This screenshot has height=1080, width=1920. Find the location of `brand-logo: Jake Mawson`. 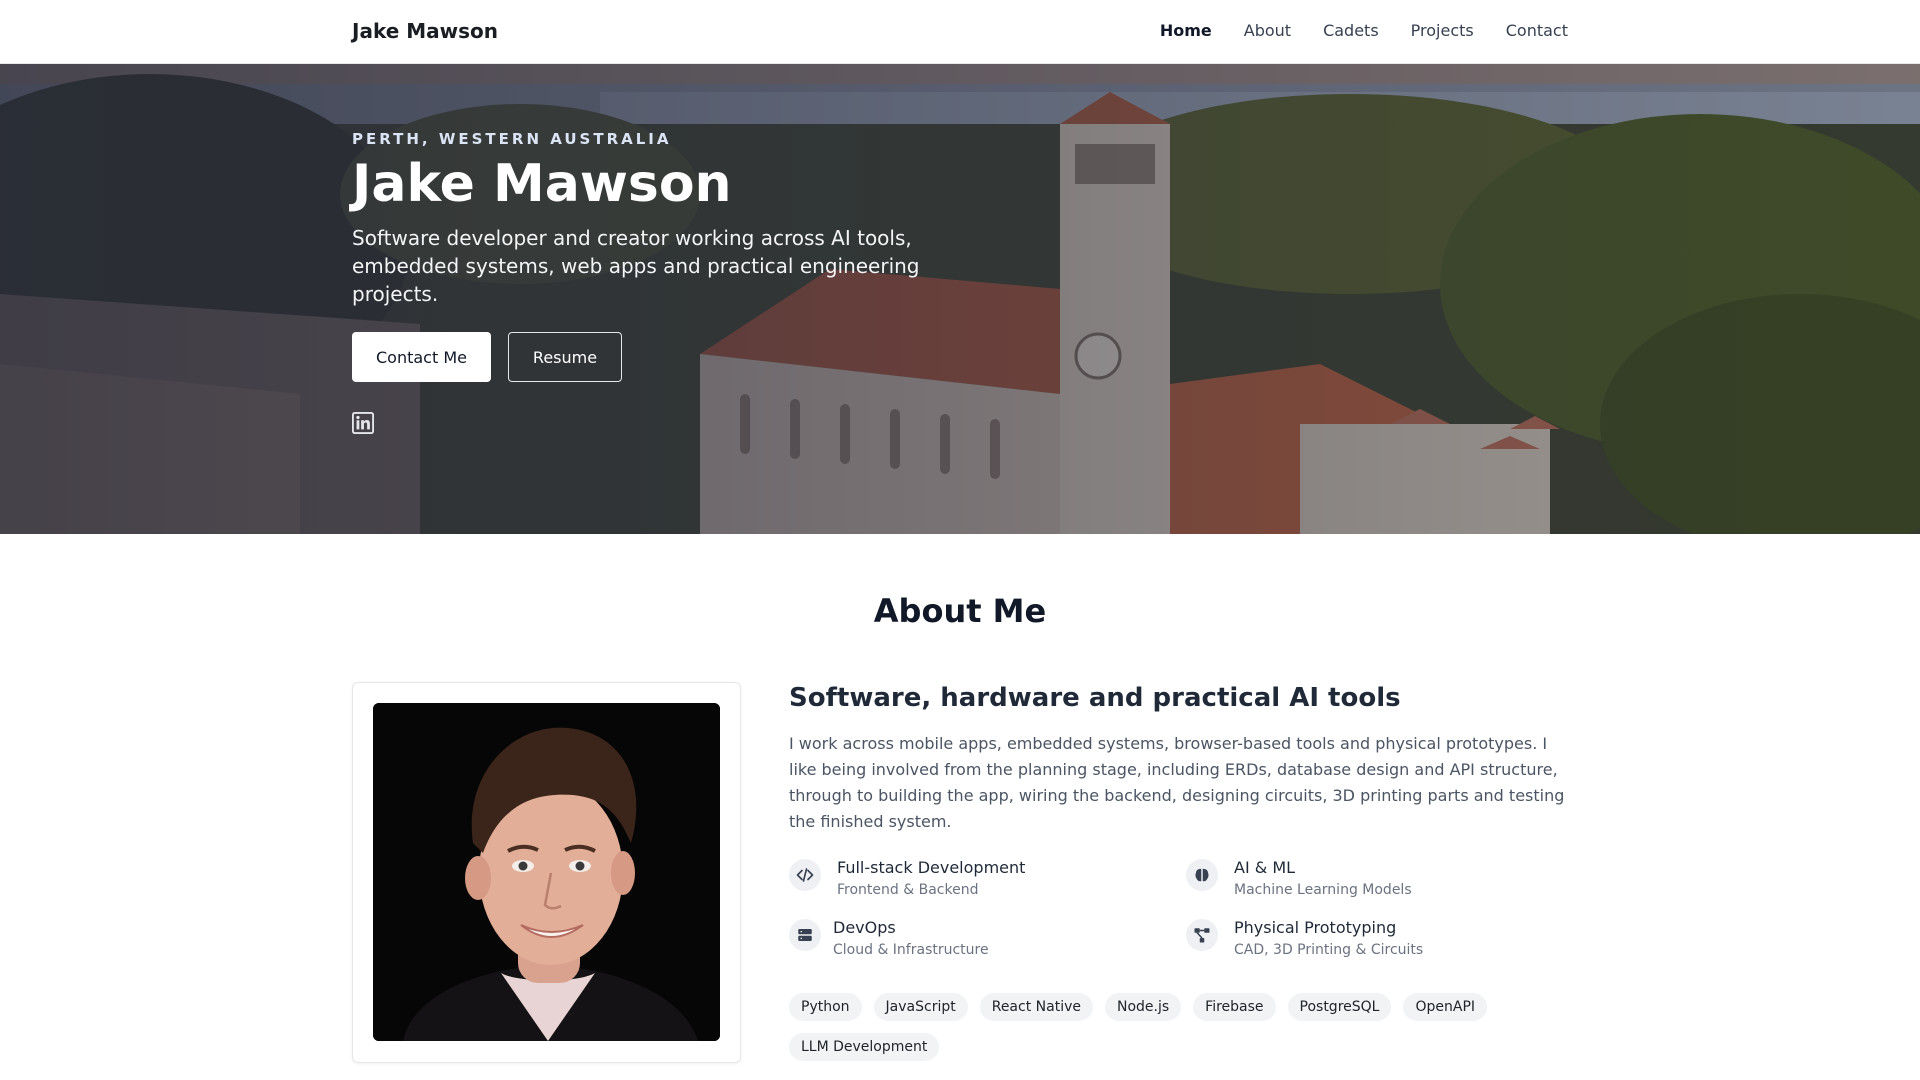

brand-logo: Jake Mawson is located at coordinates (425, 31).